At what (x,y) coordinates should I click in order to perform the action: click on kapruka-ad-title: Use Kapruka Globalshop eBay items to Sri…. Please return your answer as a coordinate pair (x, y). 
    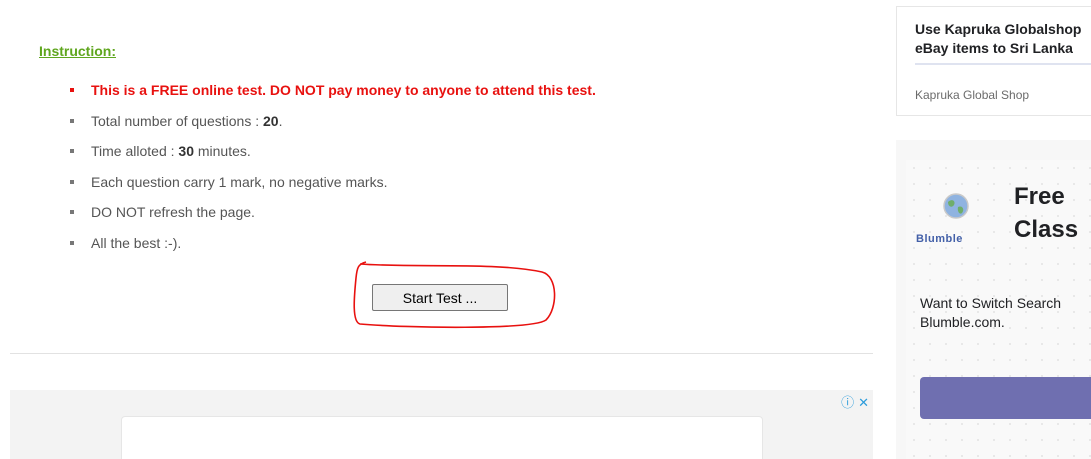
    Looking at the image, I should click on (1002, 39).